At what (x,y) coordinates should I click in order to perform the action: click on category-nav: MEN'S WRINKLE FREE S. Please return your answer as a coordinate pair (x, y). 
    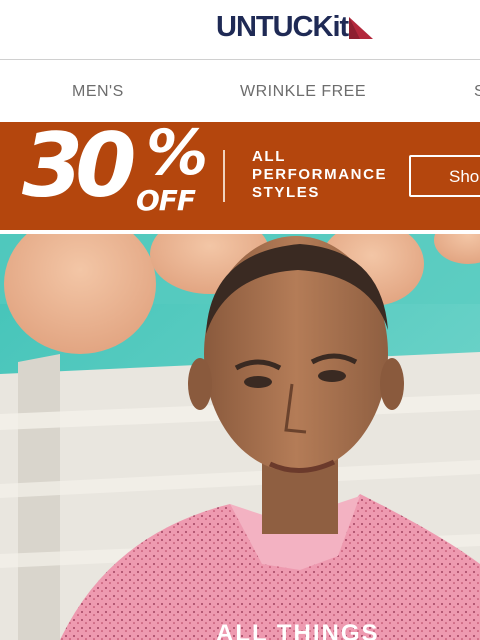
    Looking at the image, I should click on (240, 91).